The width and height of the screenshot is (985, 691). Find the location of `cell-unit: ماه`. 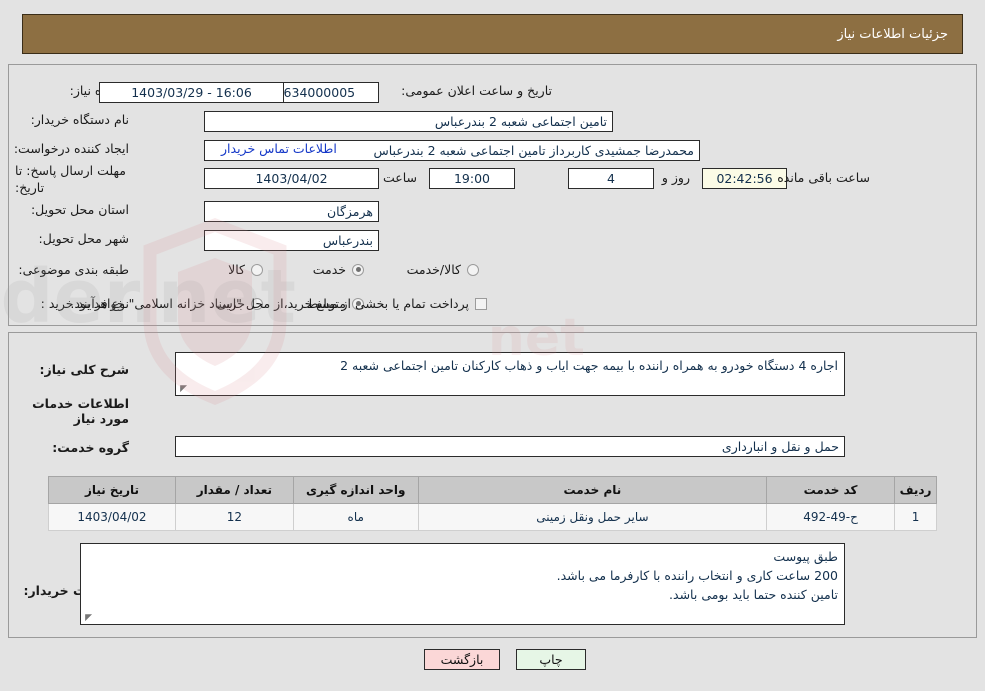

cell-unit: ماه is located at coordinates (355, 517).